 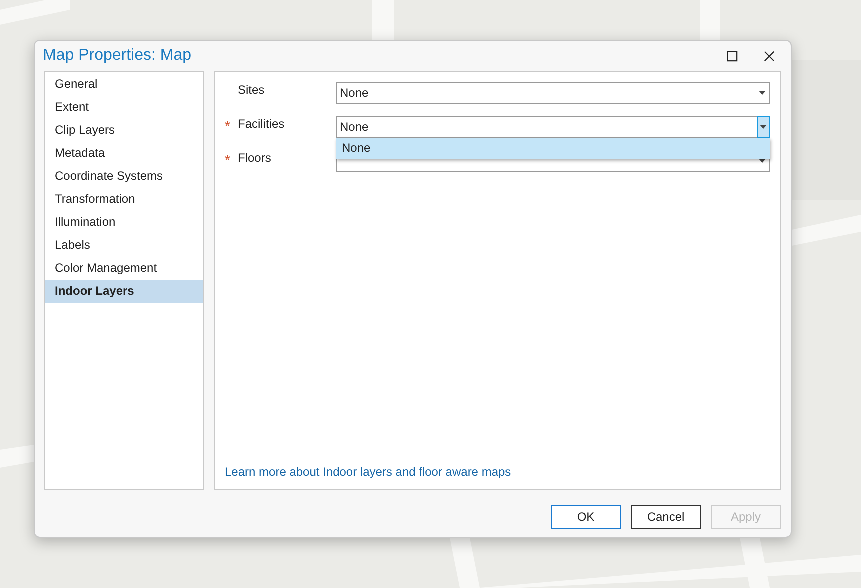 I want to click on sidebar-item: Labels, so click(x=124, y=245).